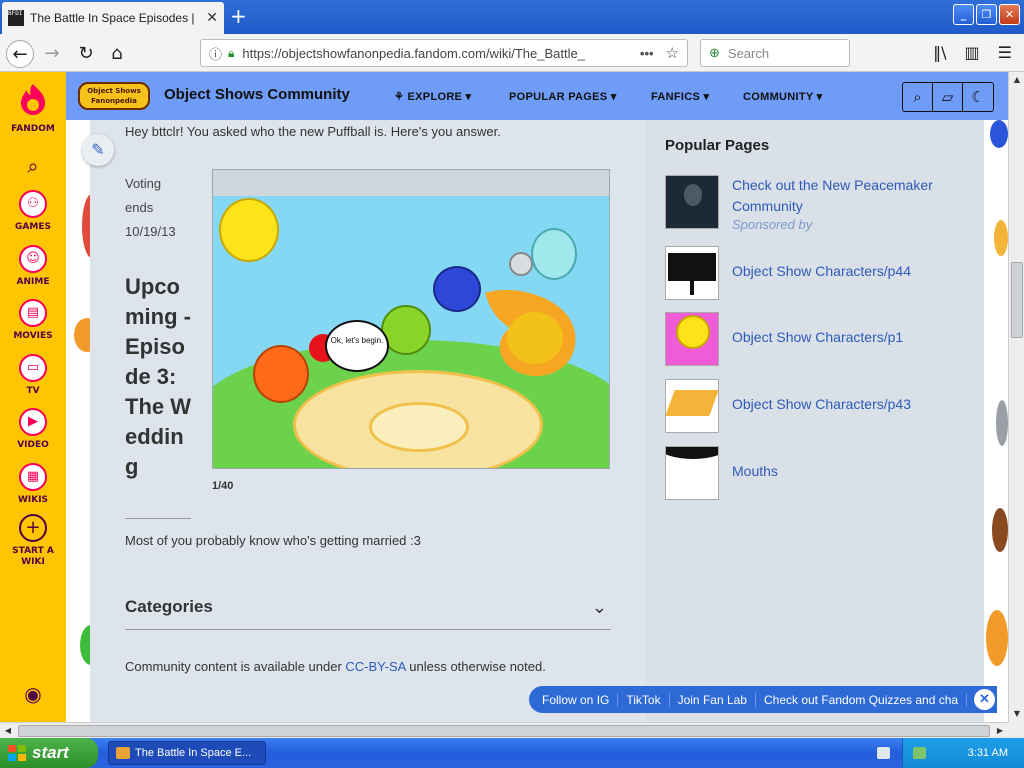 The height and width of the screenshot is (768, 1024). I want to click on rail-item-movies: ▤ MOVIES, so click(33, 320).